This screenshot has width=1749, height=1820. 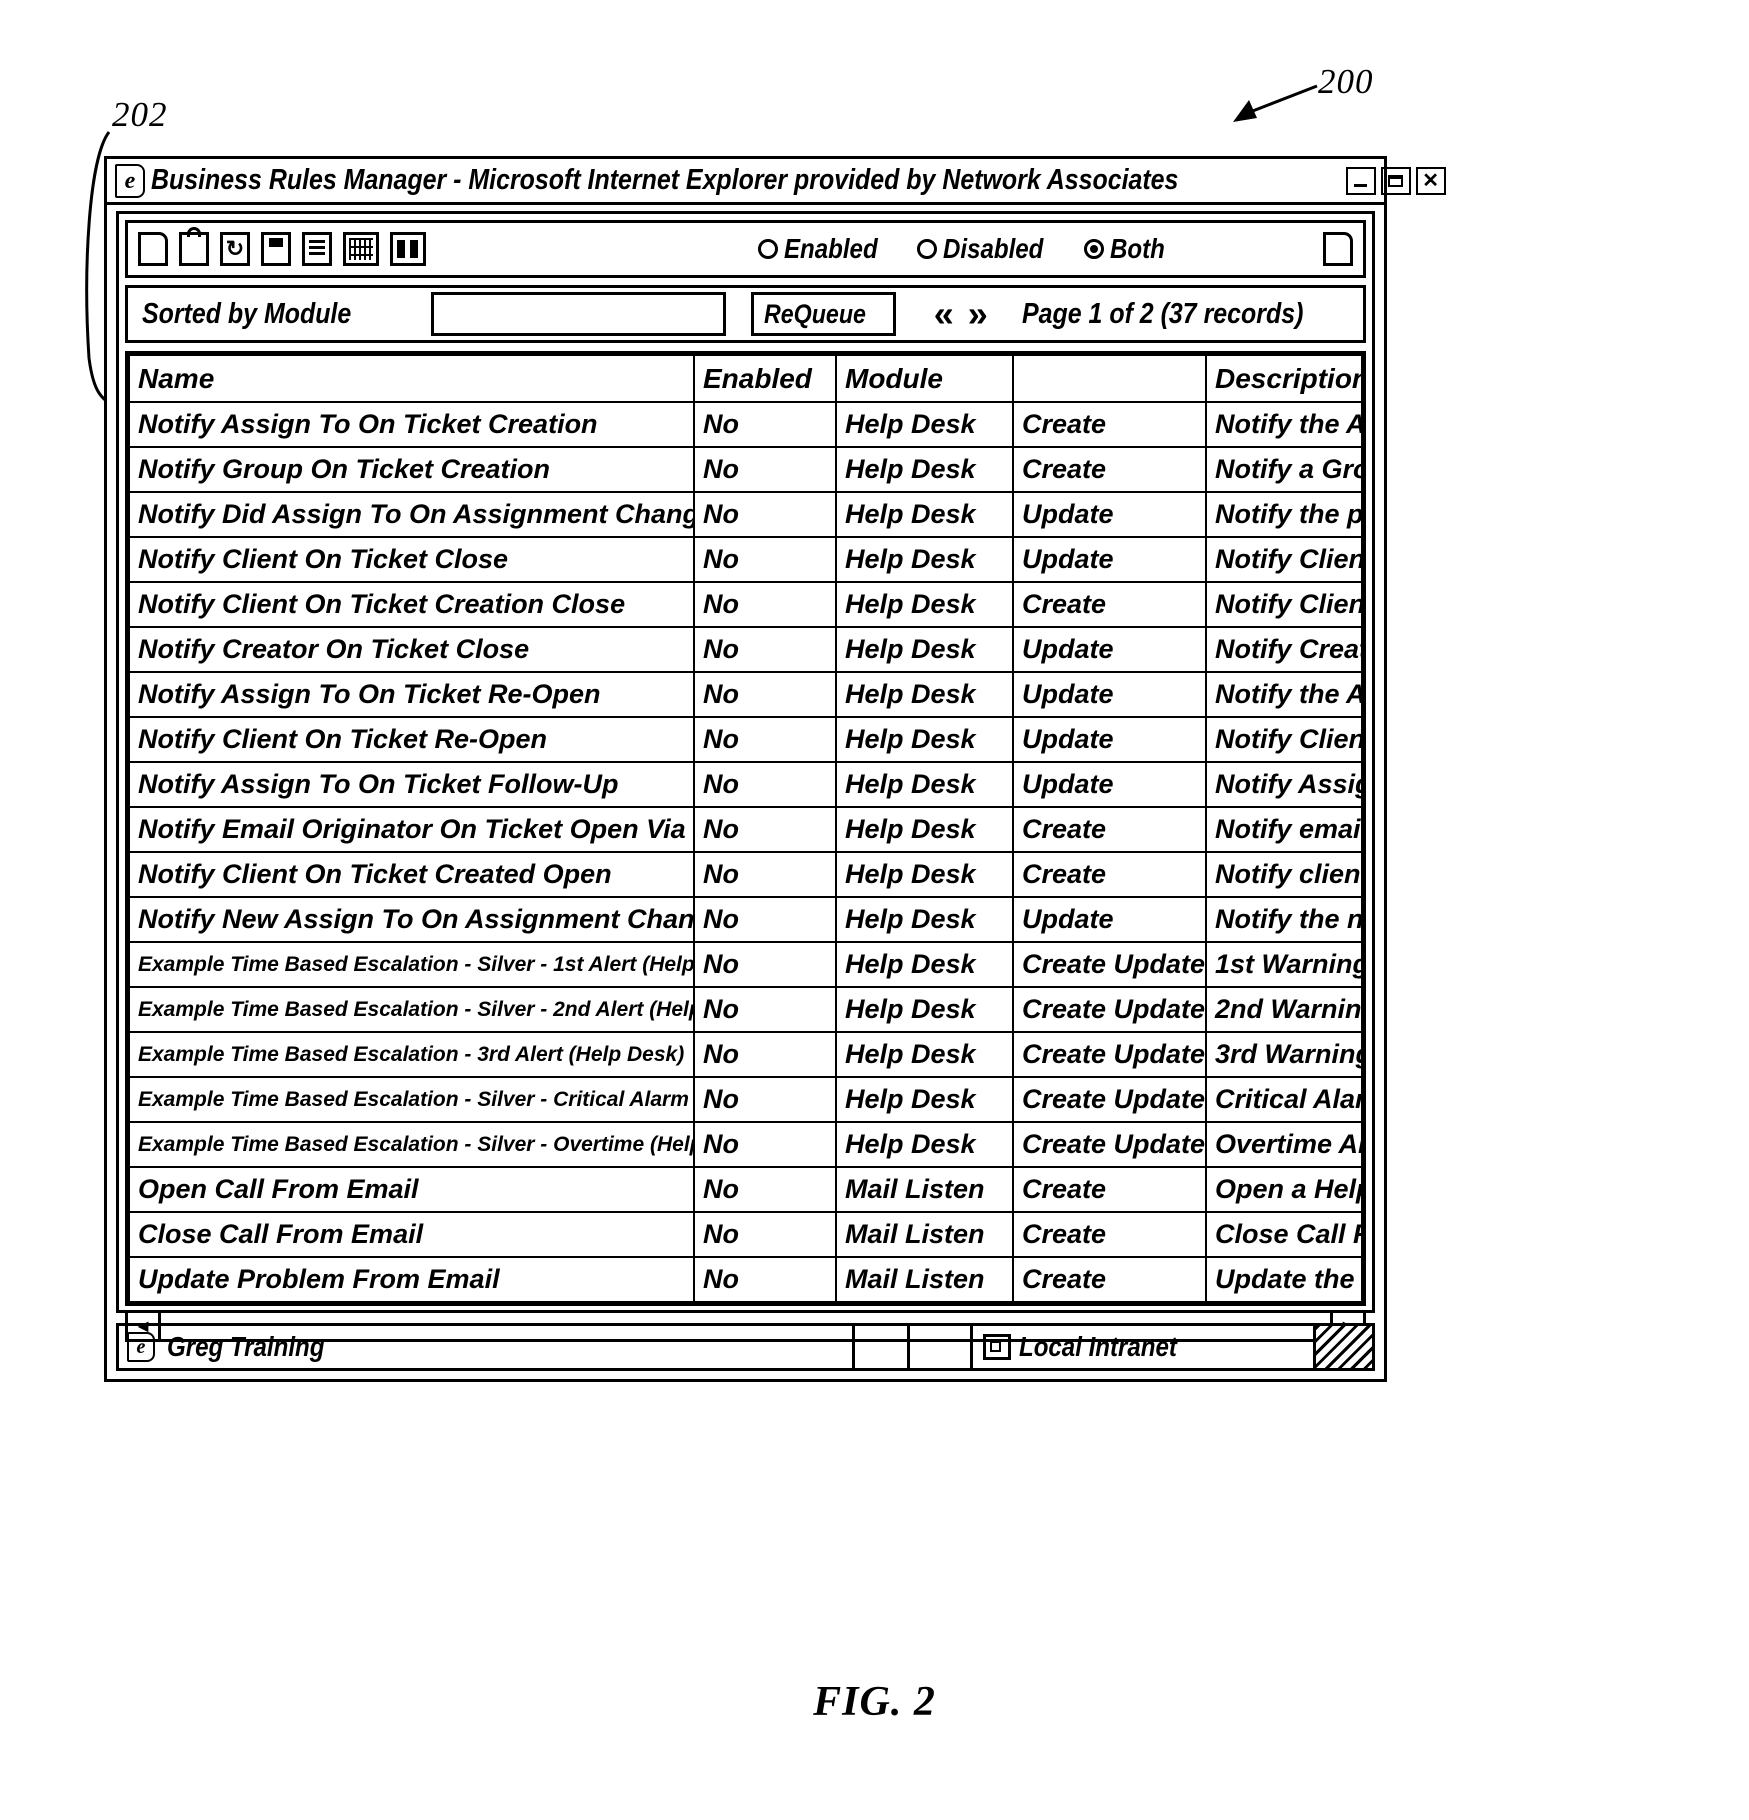 What do you see at coordinates (1430, 180) in the screenshot?
I see `close-button: ✕` at bounding box center [1430, 180].